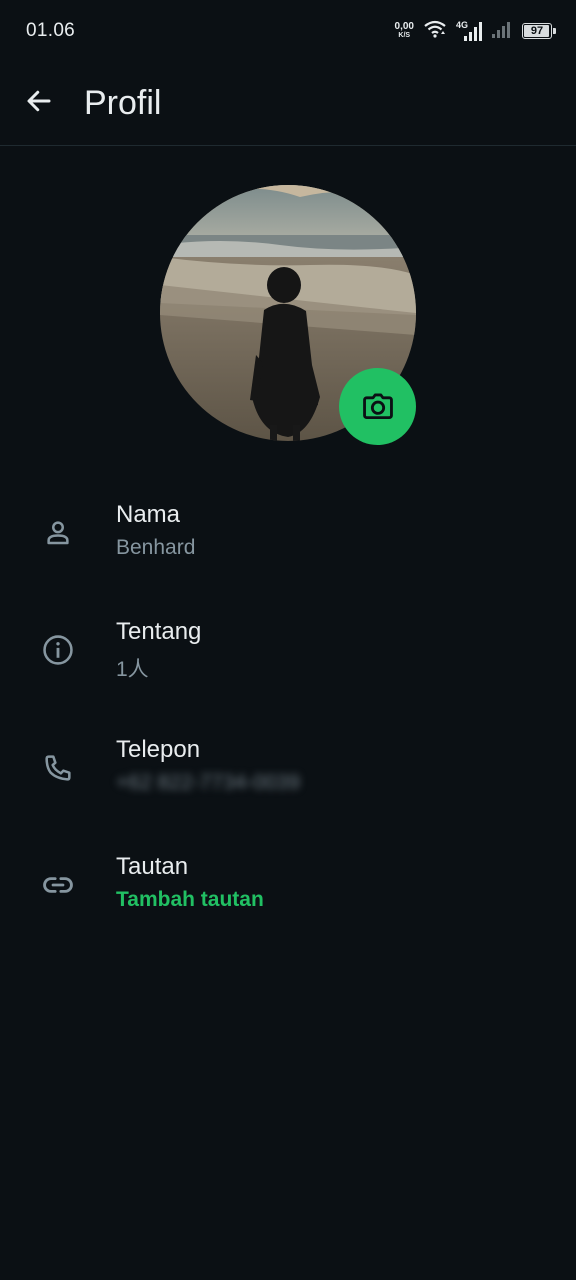 The width and height of the screenshot is (576, 1280). What do you see at coordinates (58, 768) in the screenshot?
I see `phone-icon` at bounding box center [58, 768].